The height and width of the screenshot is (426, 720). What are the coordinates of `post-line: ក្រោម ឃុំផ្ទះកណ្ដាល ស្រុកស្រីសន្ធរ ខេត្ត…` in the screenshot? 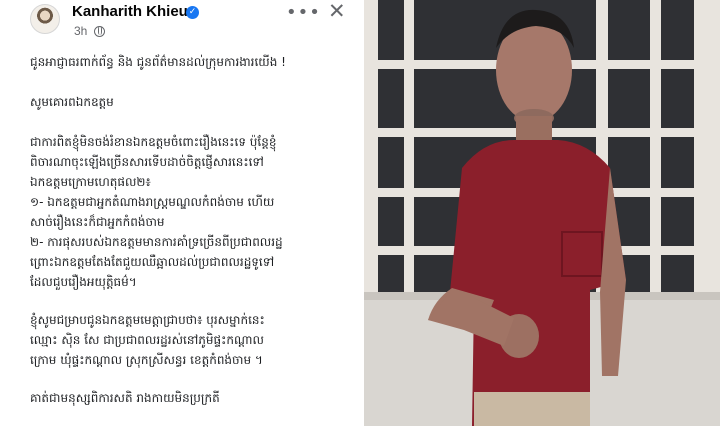 It's located at (146, 360).